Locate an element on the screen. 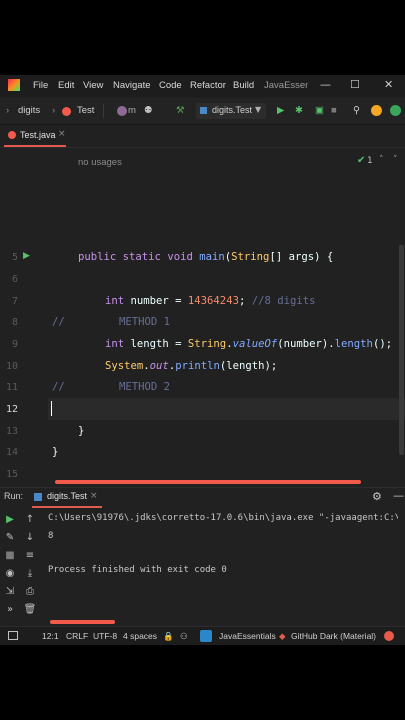 The width and height of the screenshot is (405, 720). code-line: System.out.println(length); is located at coordinates (191, 366).